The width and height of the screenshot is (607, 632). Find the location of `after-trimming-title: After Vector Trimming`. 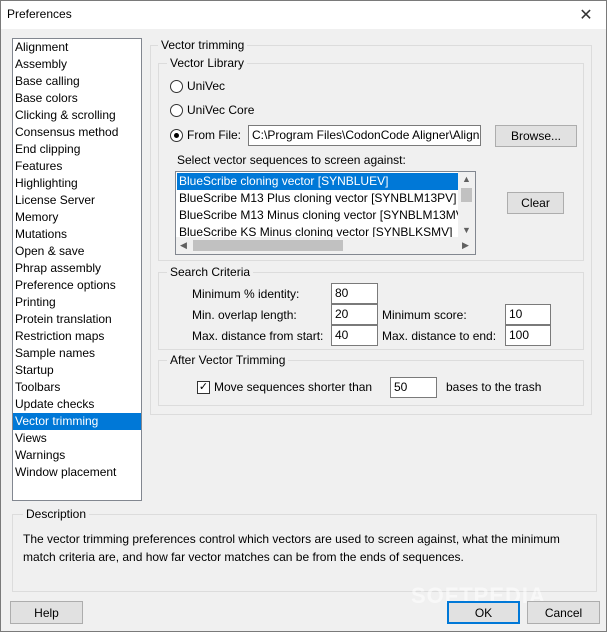

after-trimming-title: After Vector Trimming is located at coordinates (228, 360).